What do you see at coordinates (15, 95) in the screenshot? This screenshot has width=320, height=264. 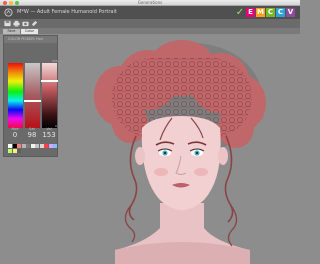 I see `hue-slider` at bounding box center [15, 95].